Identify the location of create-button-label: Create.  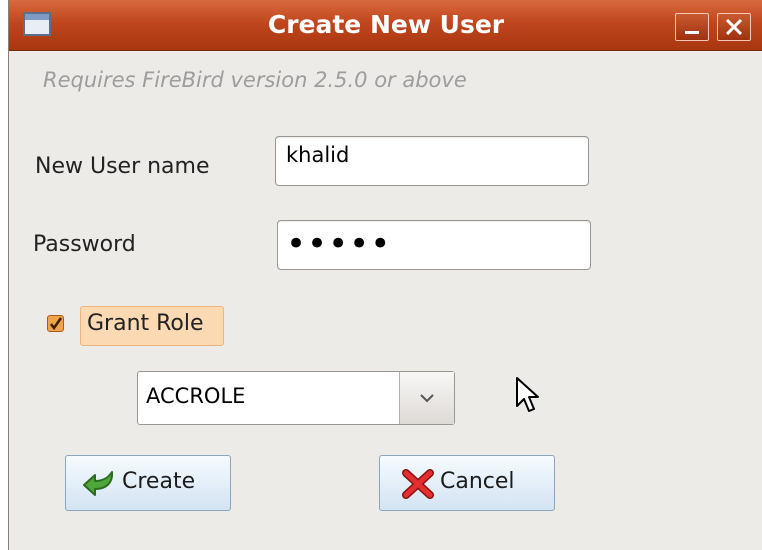
(159, 481).